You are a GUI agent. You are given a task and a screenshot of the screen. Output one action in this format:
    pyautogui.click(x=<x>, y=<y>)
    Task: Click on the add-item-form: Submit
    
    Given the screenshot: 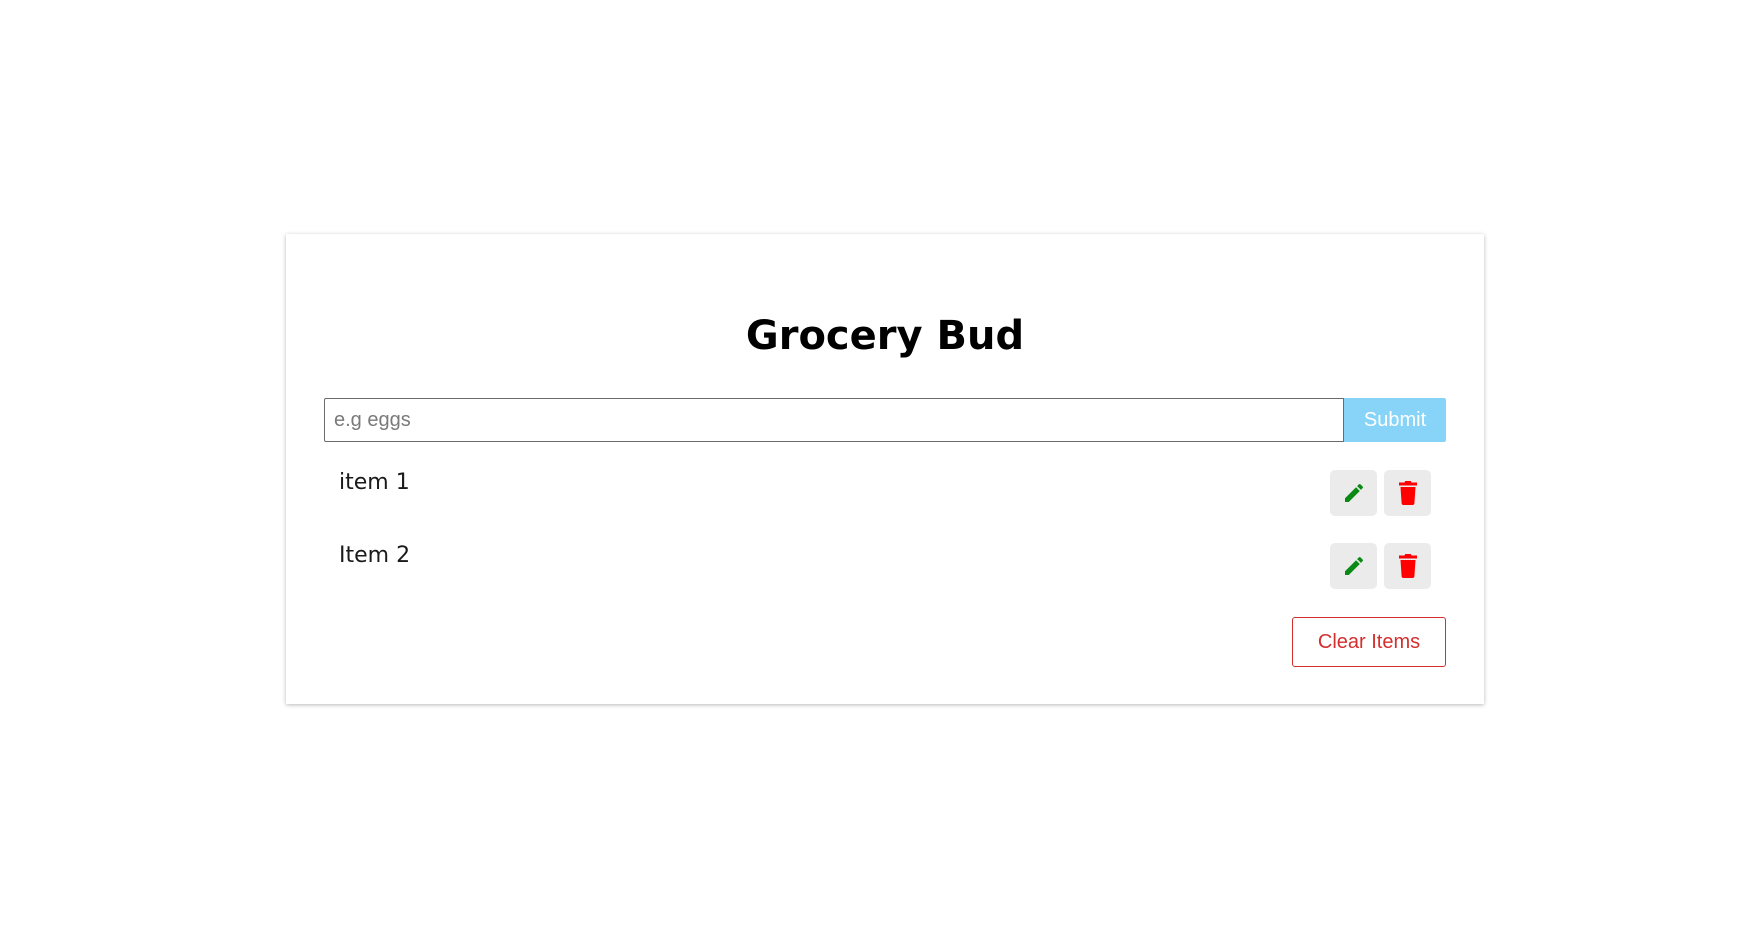 What is the action you would take?
    pyautogui.click(x=885, y=420)
    